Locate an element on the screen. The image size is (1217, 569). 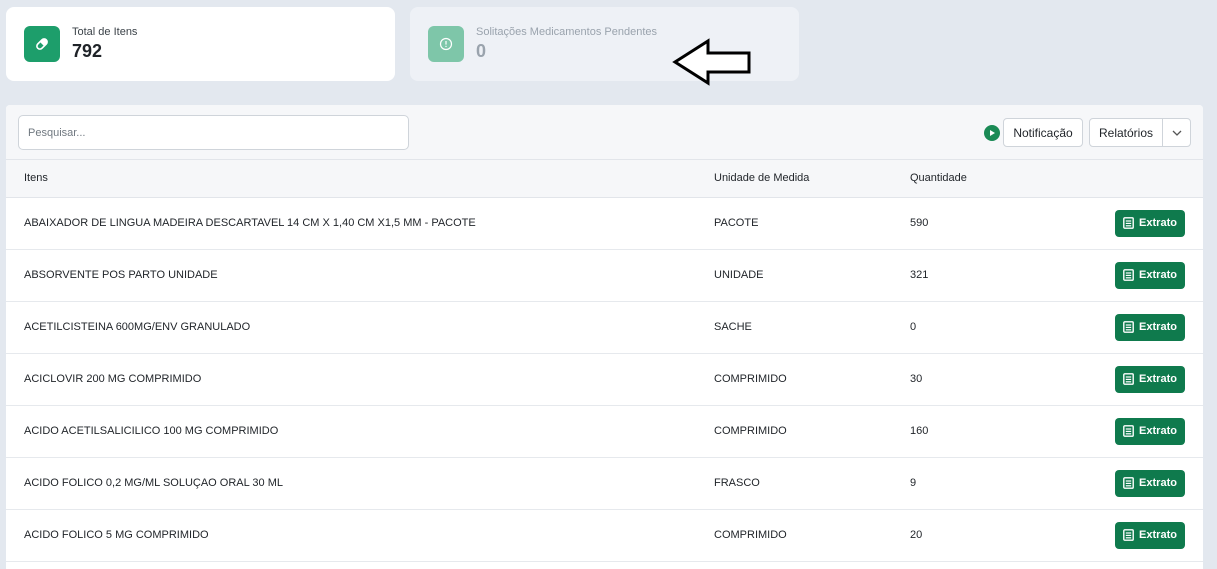
pill-icon is located at coordinates (42, 44).